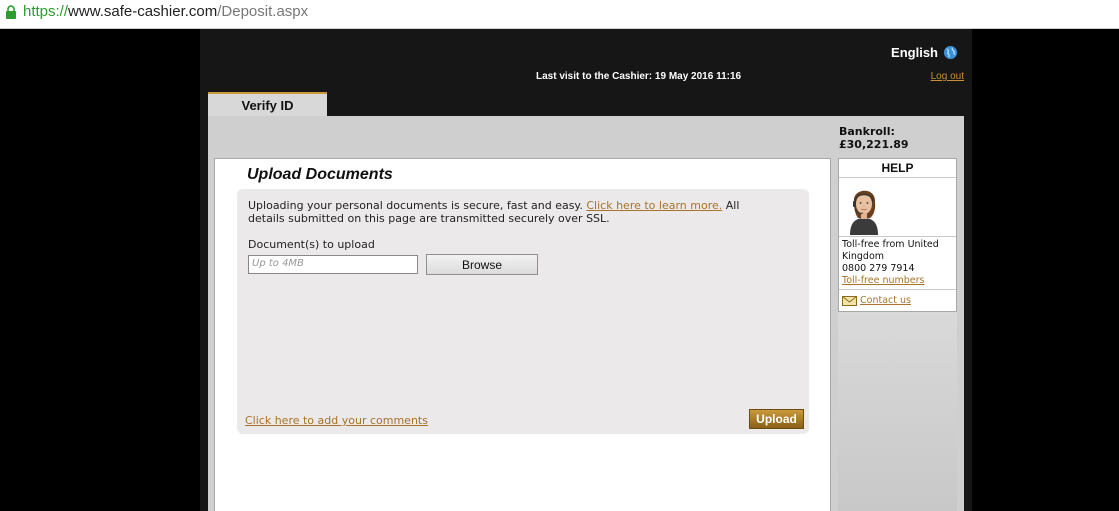 This screenshot has width=1119, height=511. I want to click on tollfree-label: Toll-free from United Kingdom, so click(890, 250).